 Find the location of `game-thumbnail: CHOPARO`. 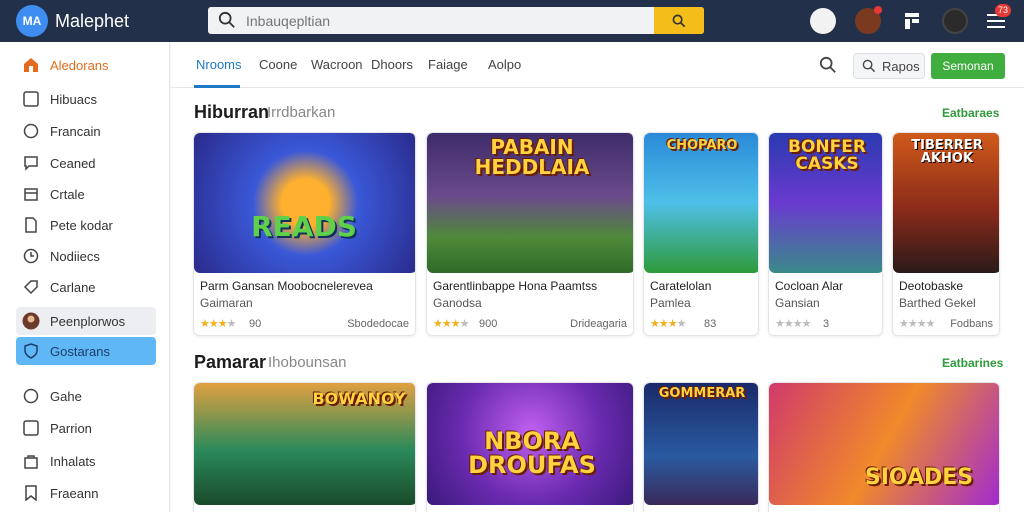

game-thumbnail: CHOPARO is located at coordinates (701, 203).